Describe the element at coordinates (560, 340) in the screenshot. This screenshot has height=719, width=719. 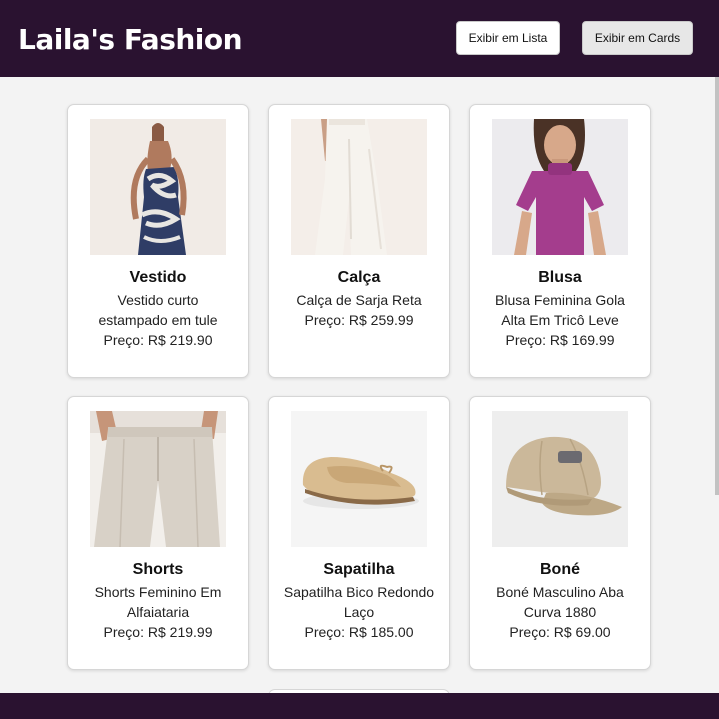
I see `product-price: Preço: R$ 169.99` at that location.